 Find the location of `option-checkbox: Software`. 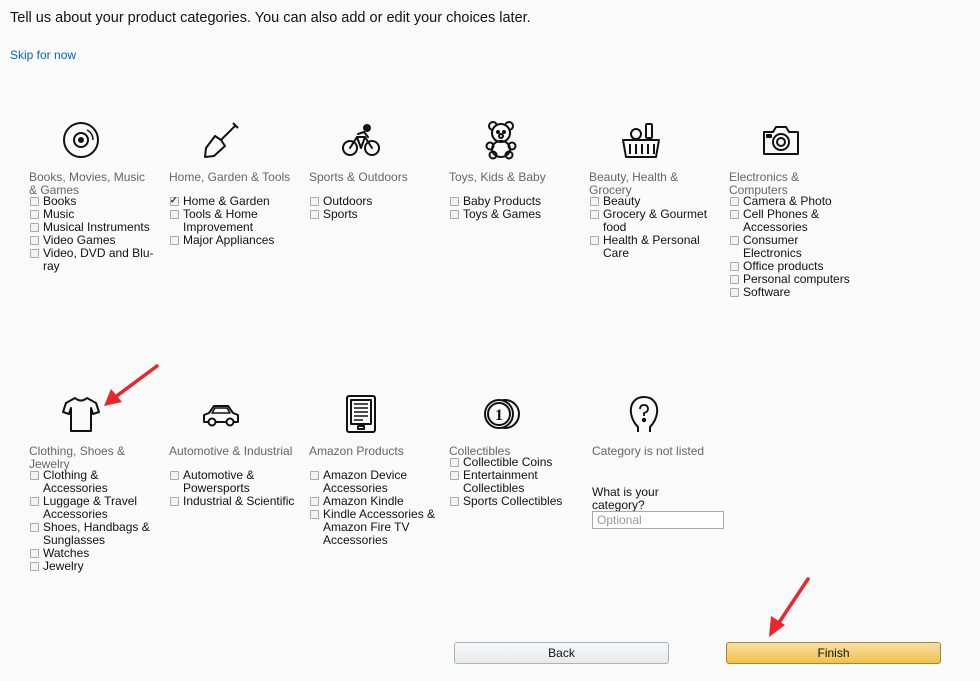

option-checkbox: Software is located at coordinates (794, 292).